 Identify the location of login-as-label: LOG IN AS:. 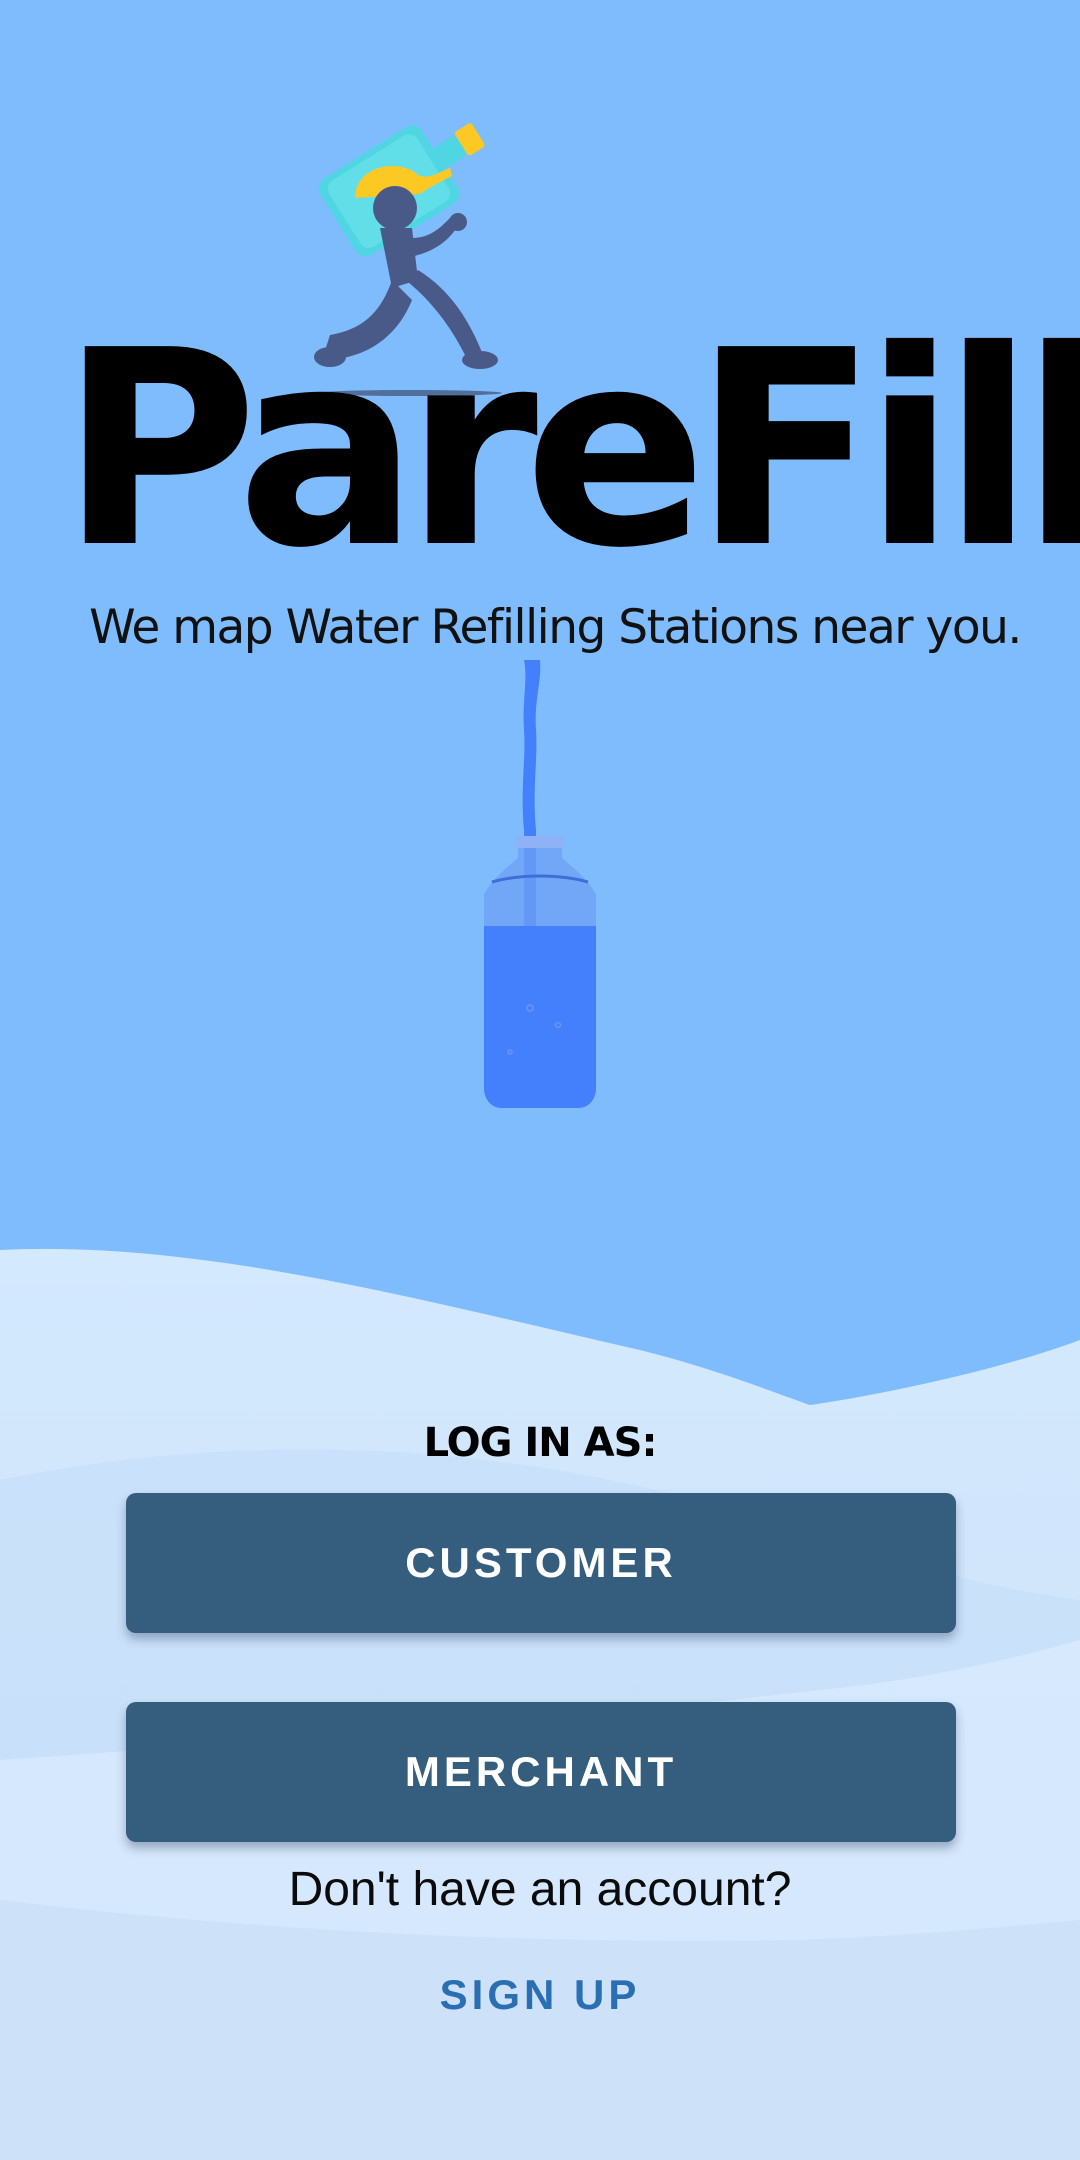
(540, 1443).